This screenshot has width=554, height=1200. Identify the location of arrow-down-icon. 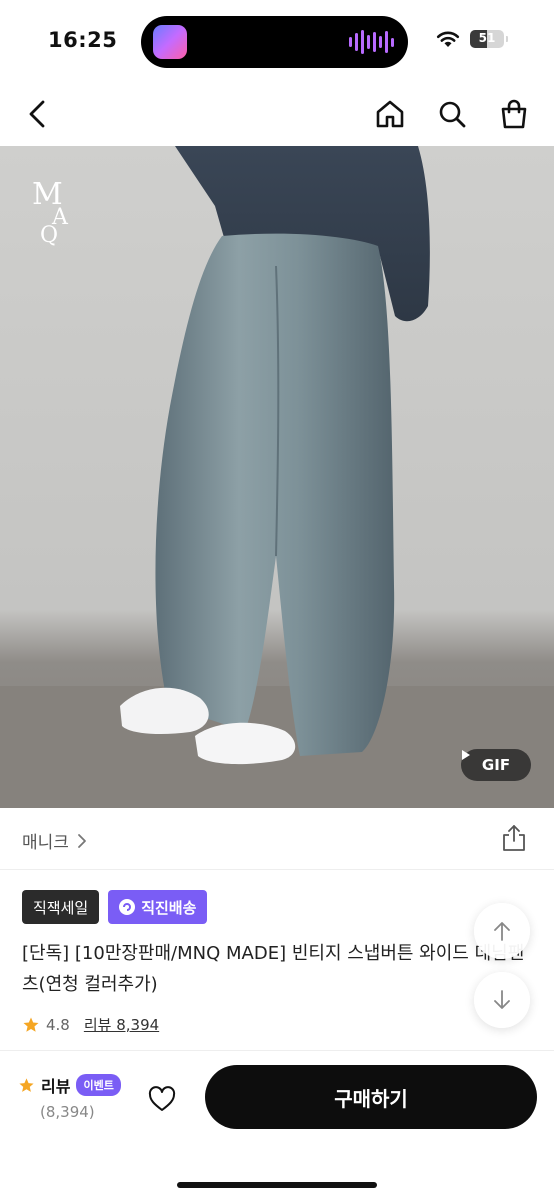
(502, 999).